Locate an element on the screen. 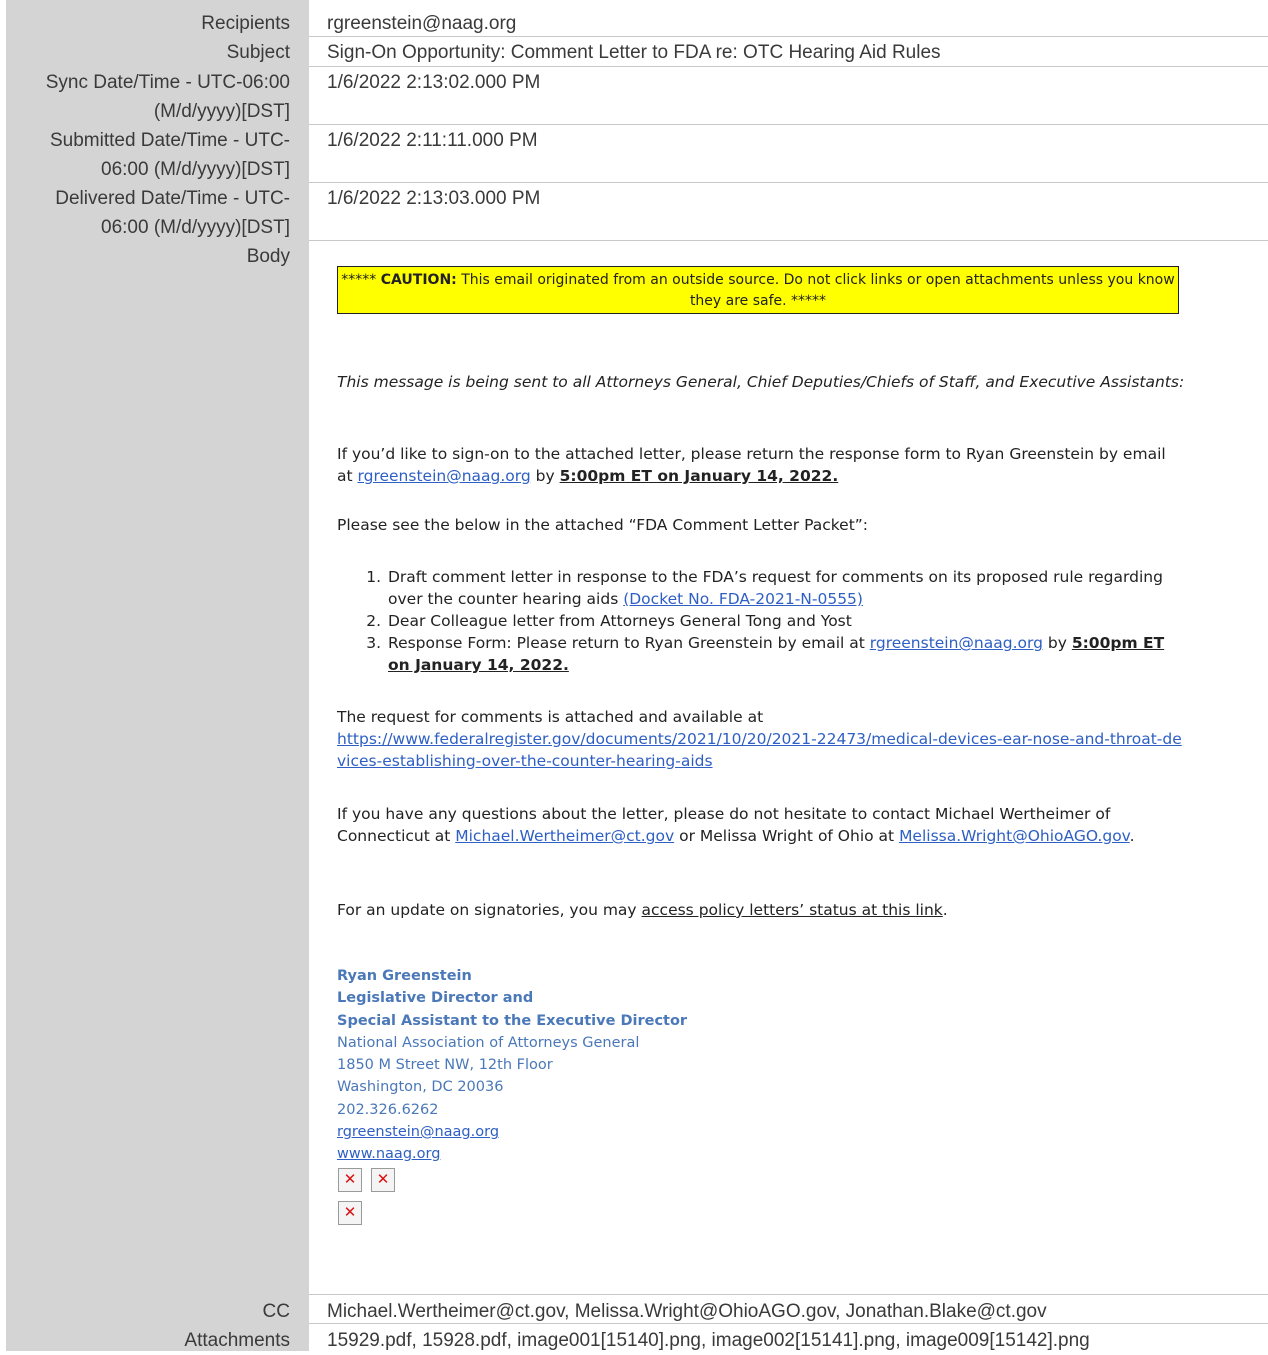 The height and width of the screenshot is (1355, 1268). submitted-value: 1/6/2022 2:11:11.000 PM is located at coordinates (432, 140).